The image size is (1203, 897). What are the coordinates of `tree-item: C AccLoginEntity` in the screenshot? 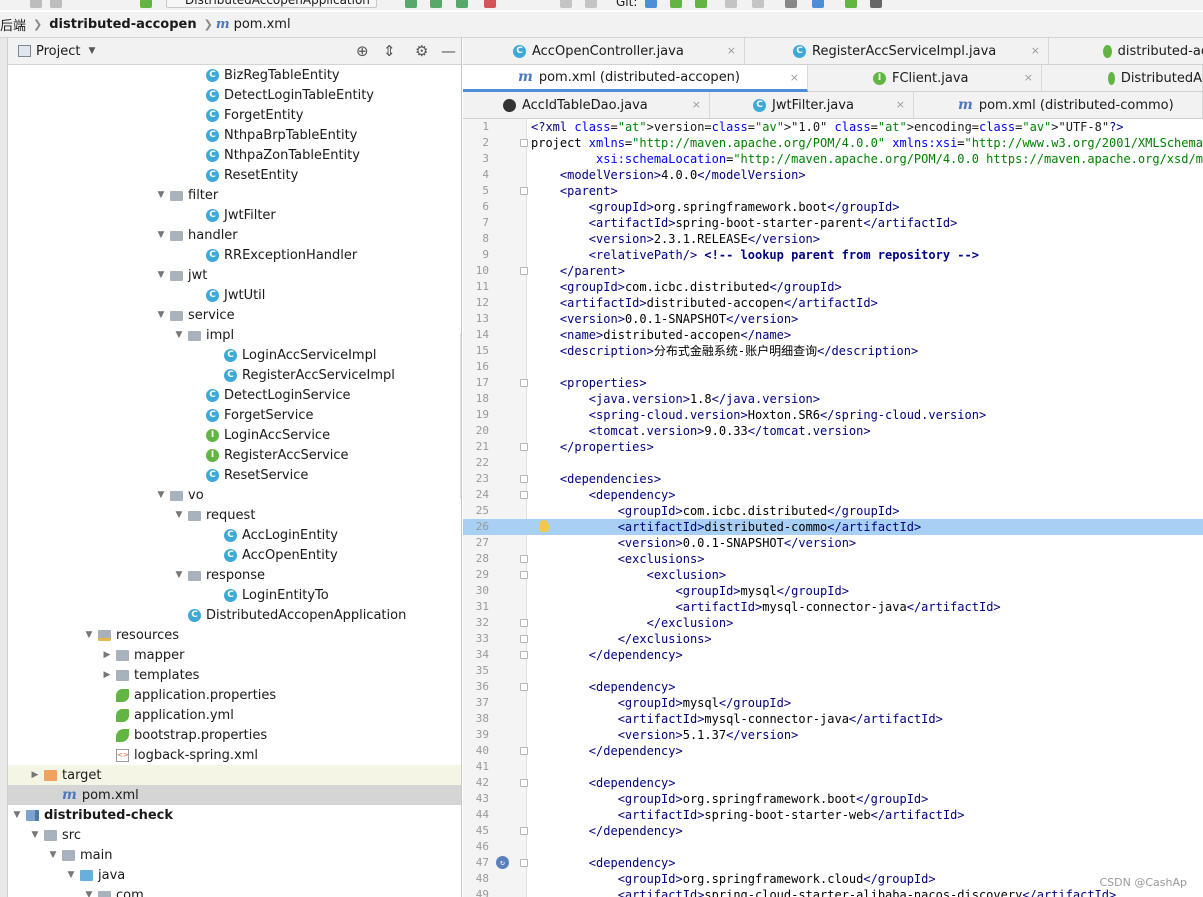 It's located at (234, 535).